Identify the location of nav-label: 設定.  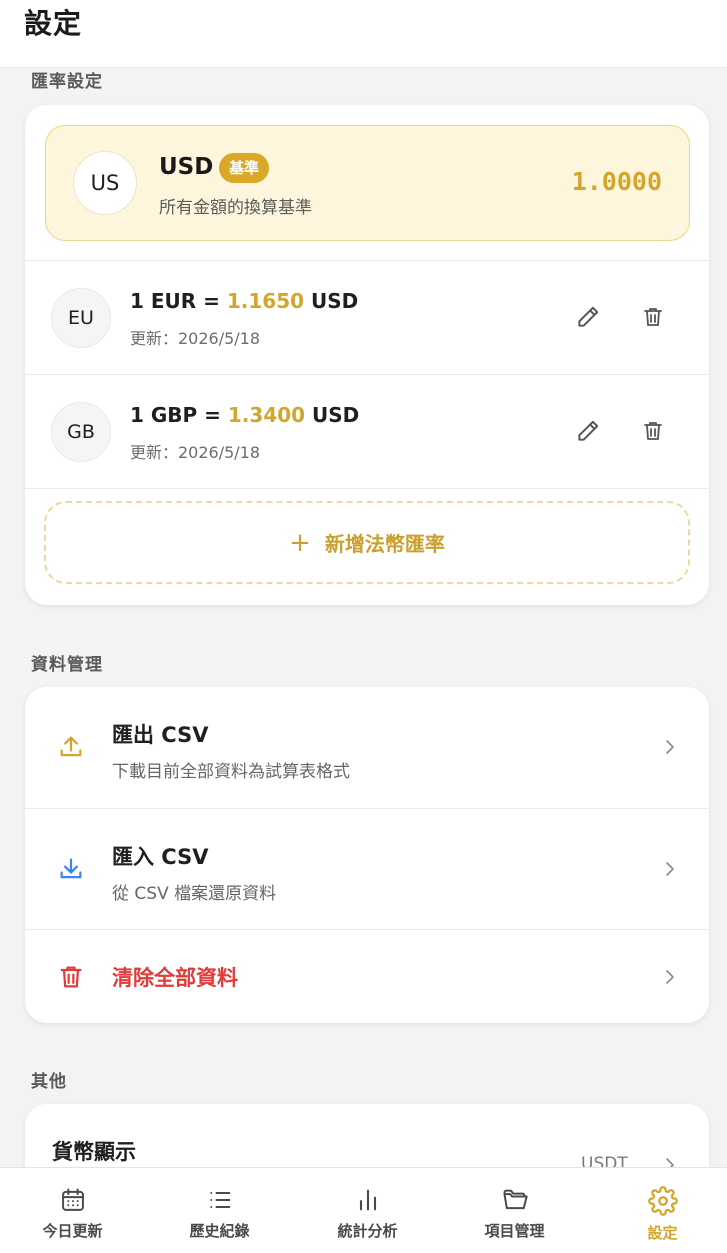
(662, 1233).